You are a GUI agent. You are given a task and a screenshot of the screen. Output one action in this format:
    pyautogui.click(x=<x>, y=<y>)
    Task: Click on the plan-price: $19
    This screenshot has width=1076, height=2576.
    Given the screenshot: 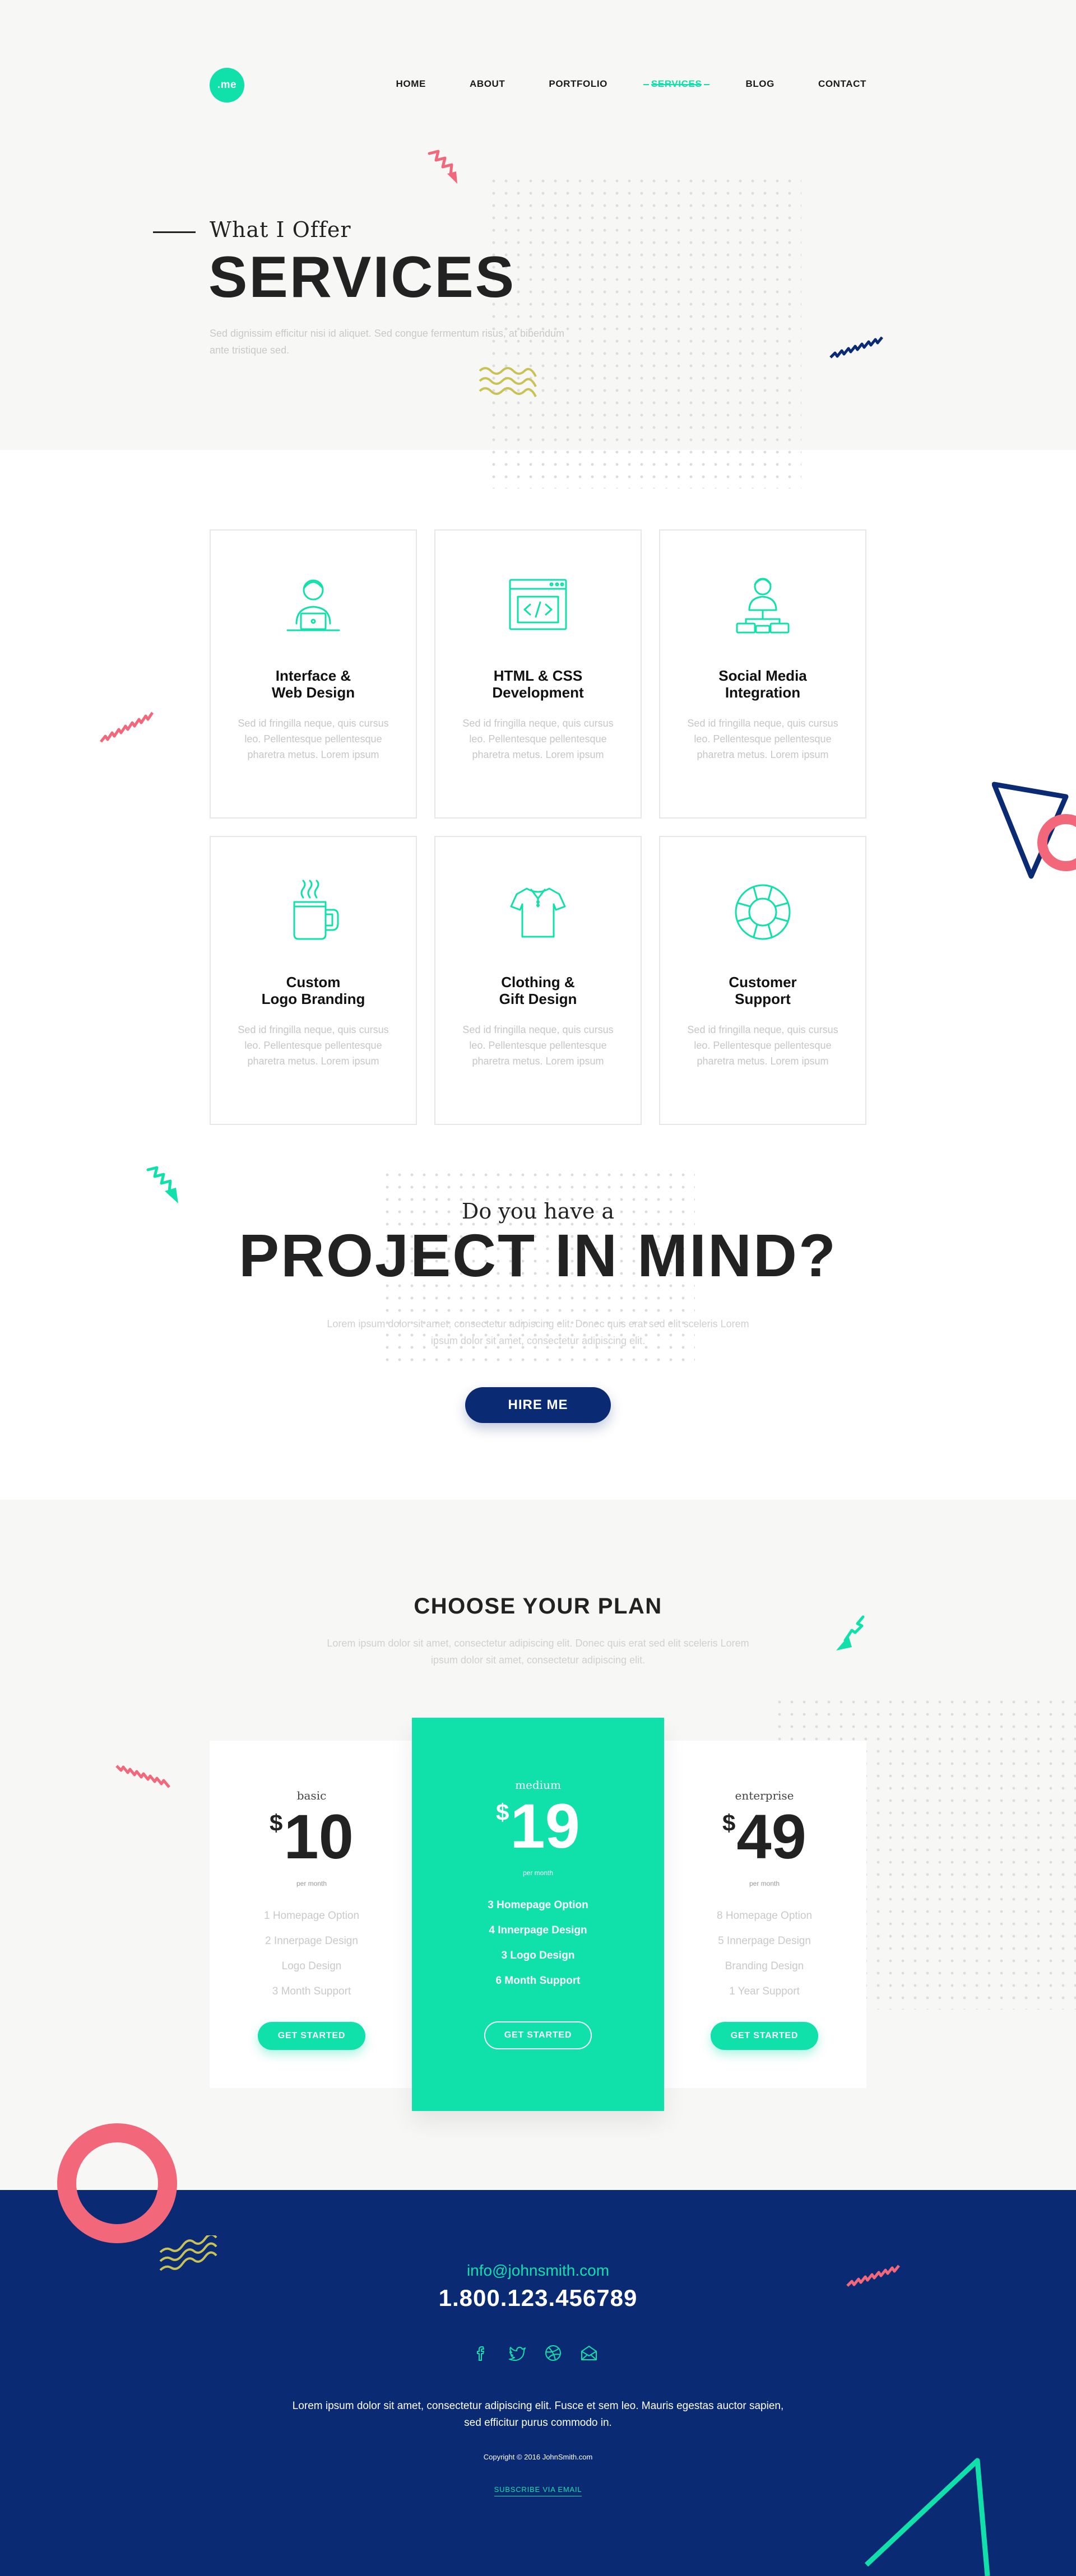 What is the action you would take?
    pyautogui.click(x=538, y=1826)
    